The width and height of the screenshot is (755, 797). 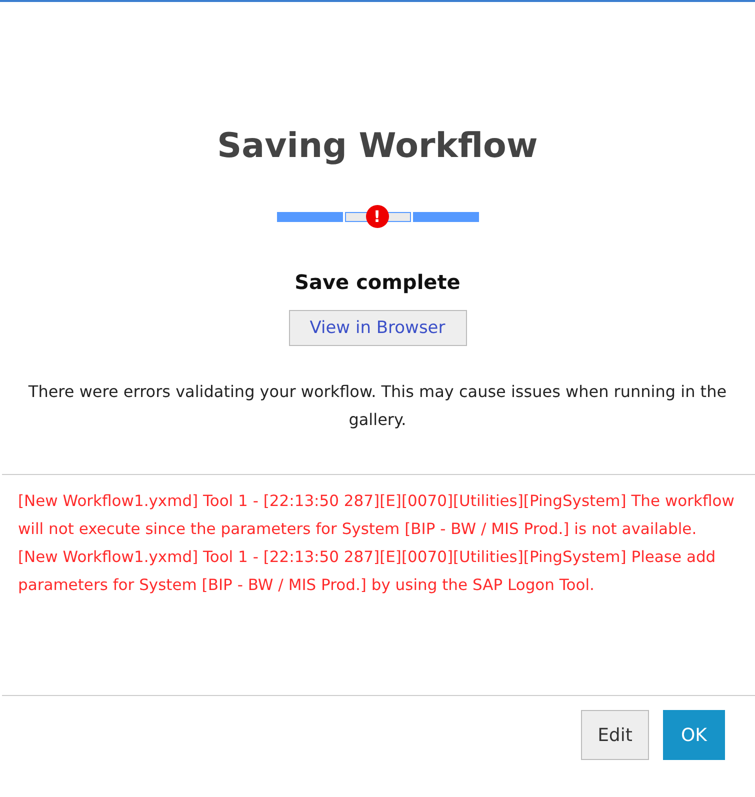 What do you see at coordinates (377, 328) in the screenshot?
I see `view-in-browser-button: View in Browser` at bounding box center [377, 328].